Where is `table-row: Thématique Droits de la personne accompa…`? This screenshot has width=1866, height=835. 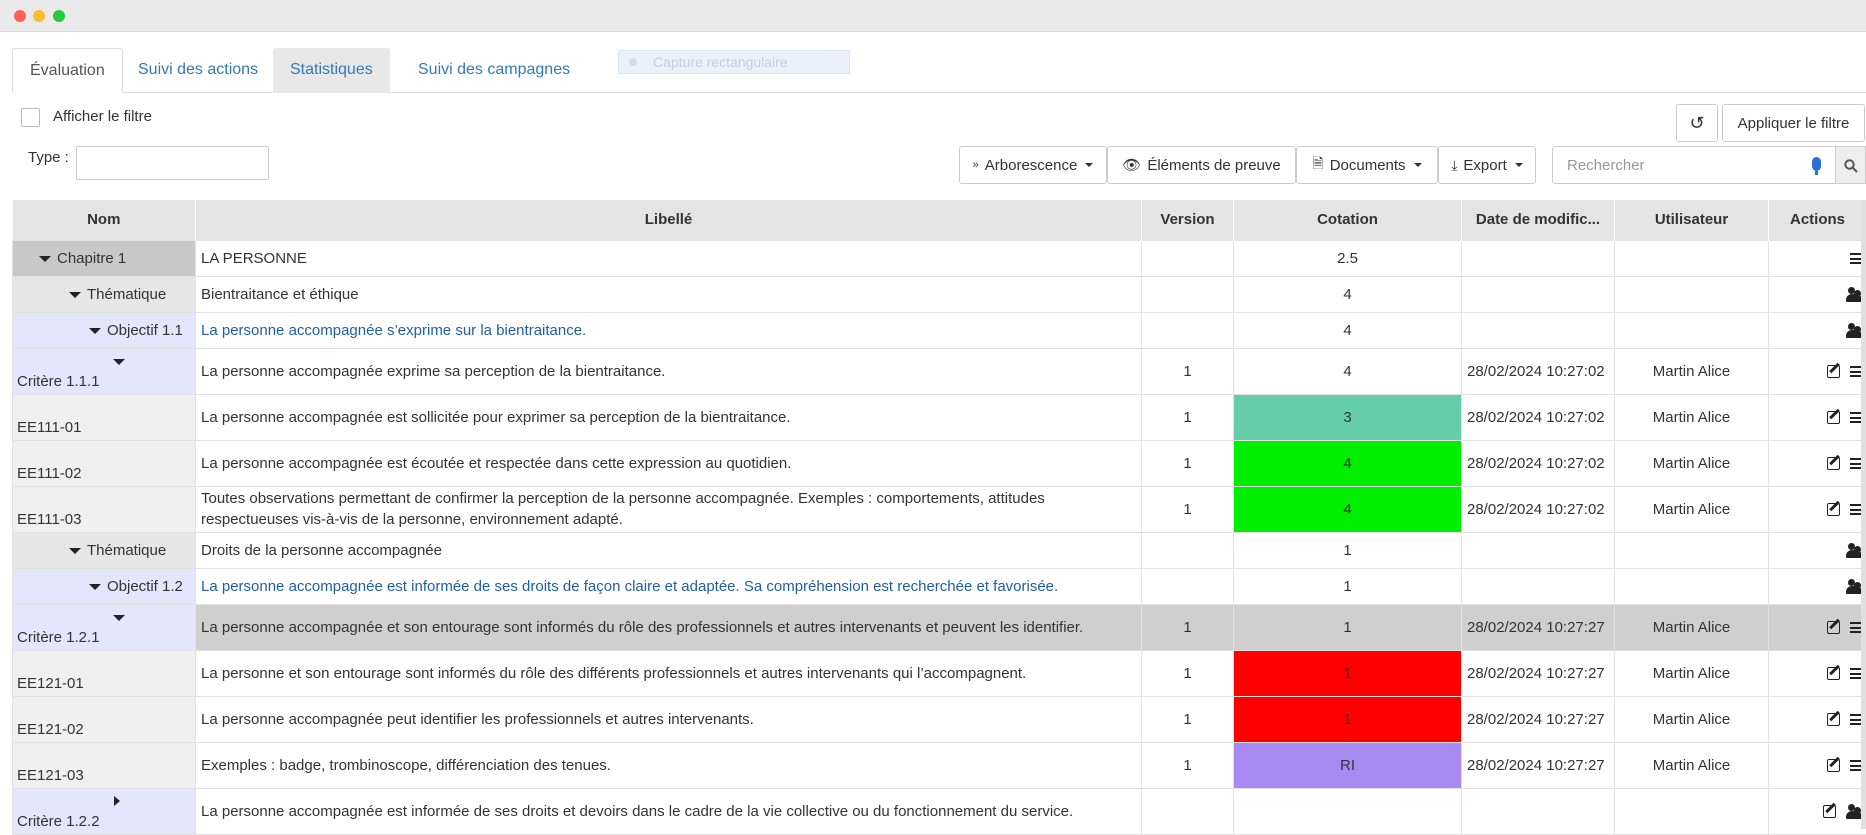 table-row: Thématique Droits de la personne accompa… is located at coordinates (939, 550).